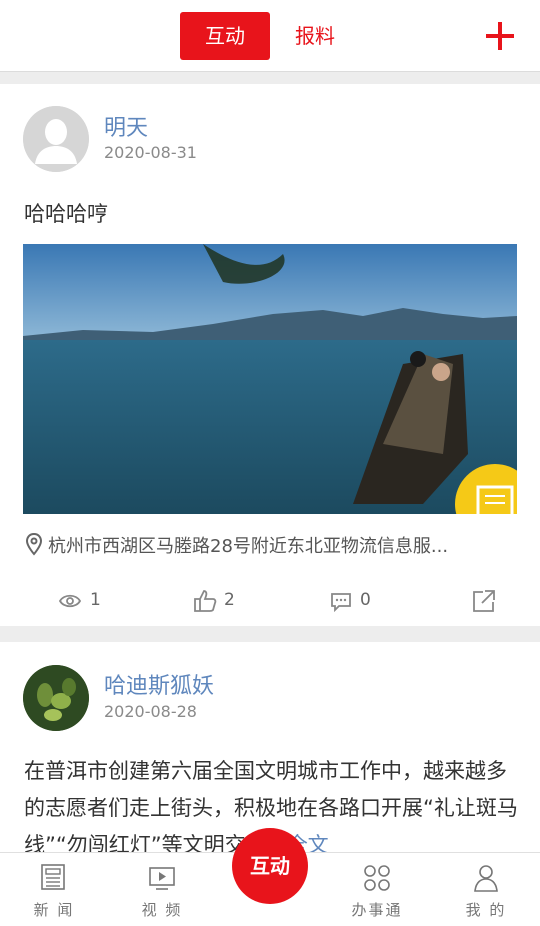  I want to click on video-icon, so click(162, 878).